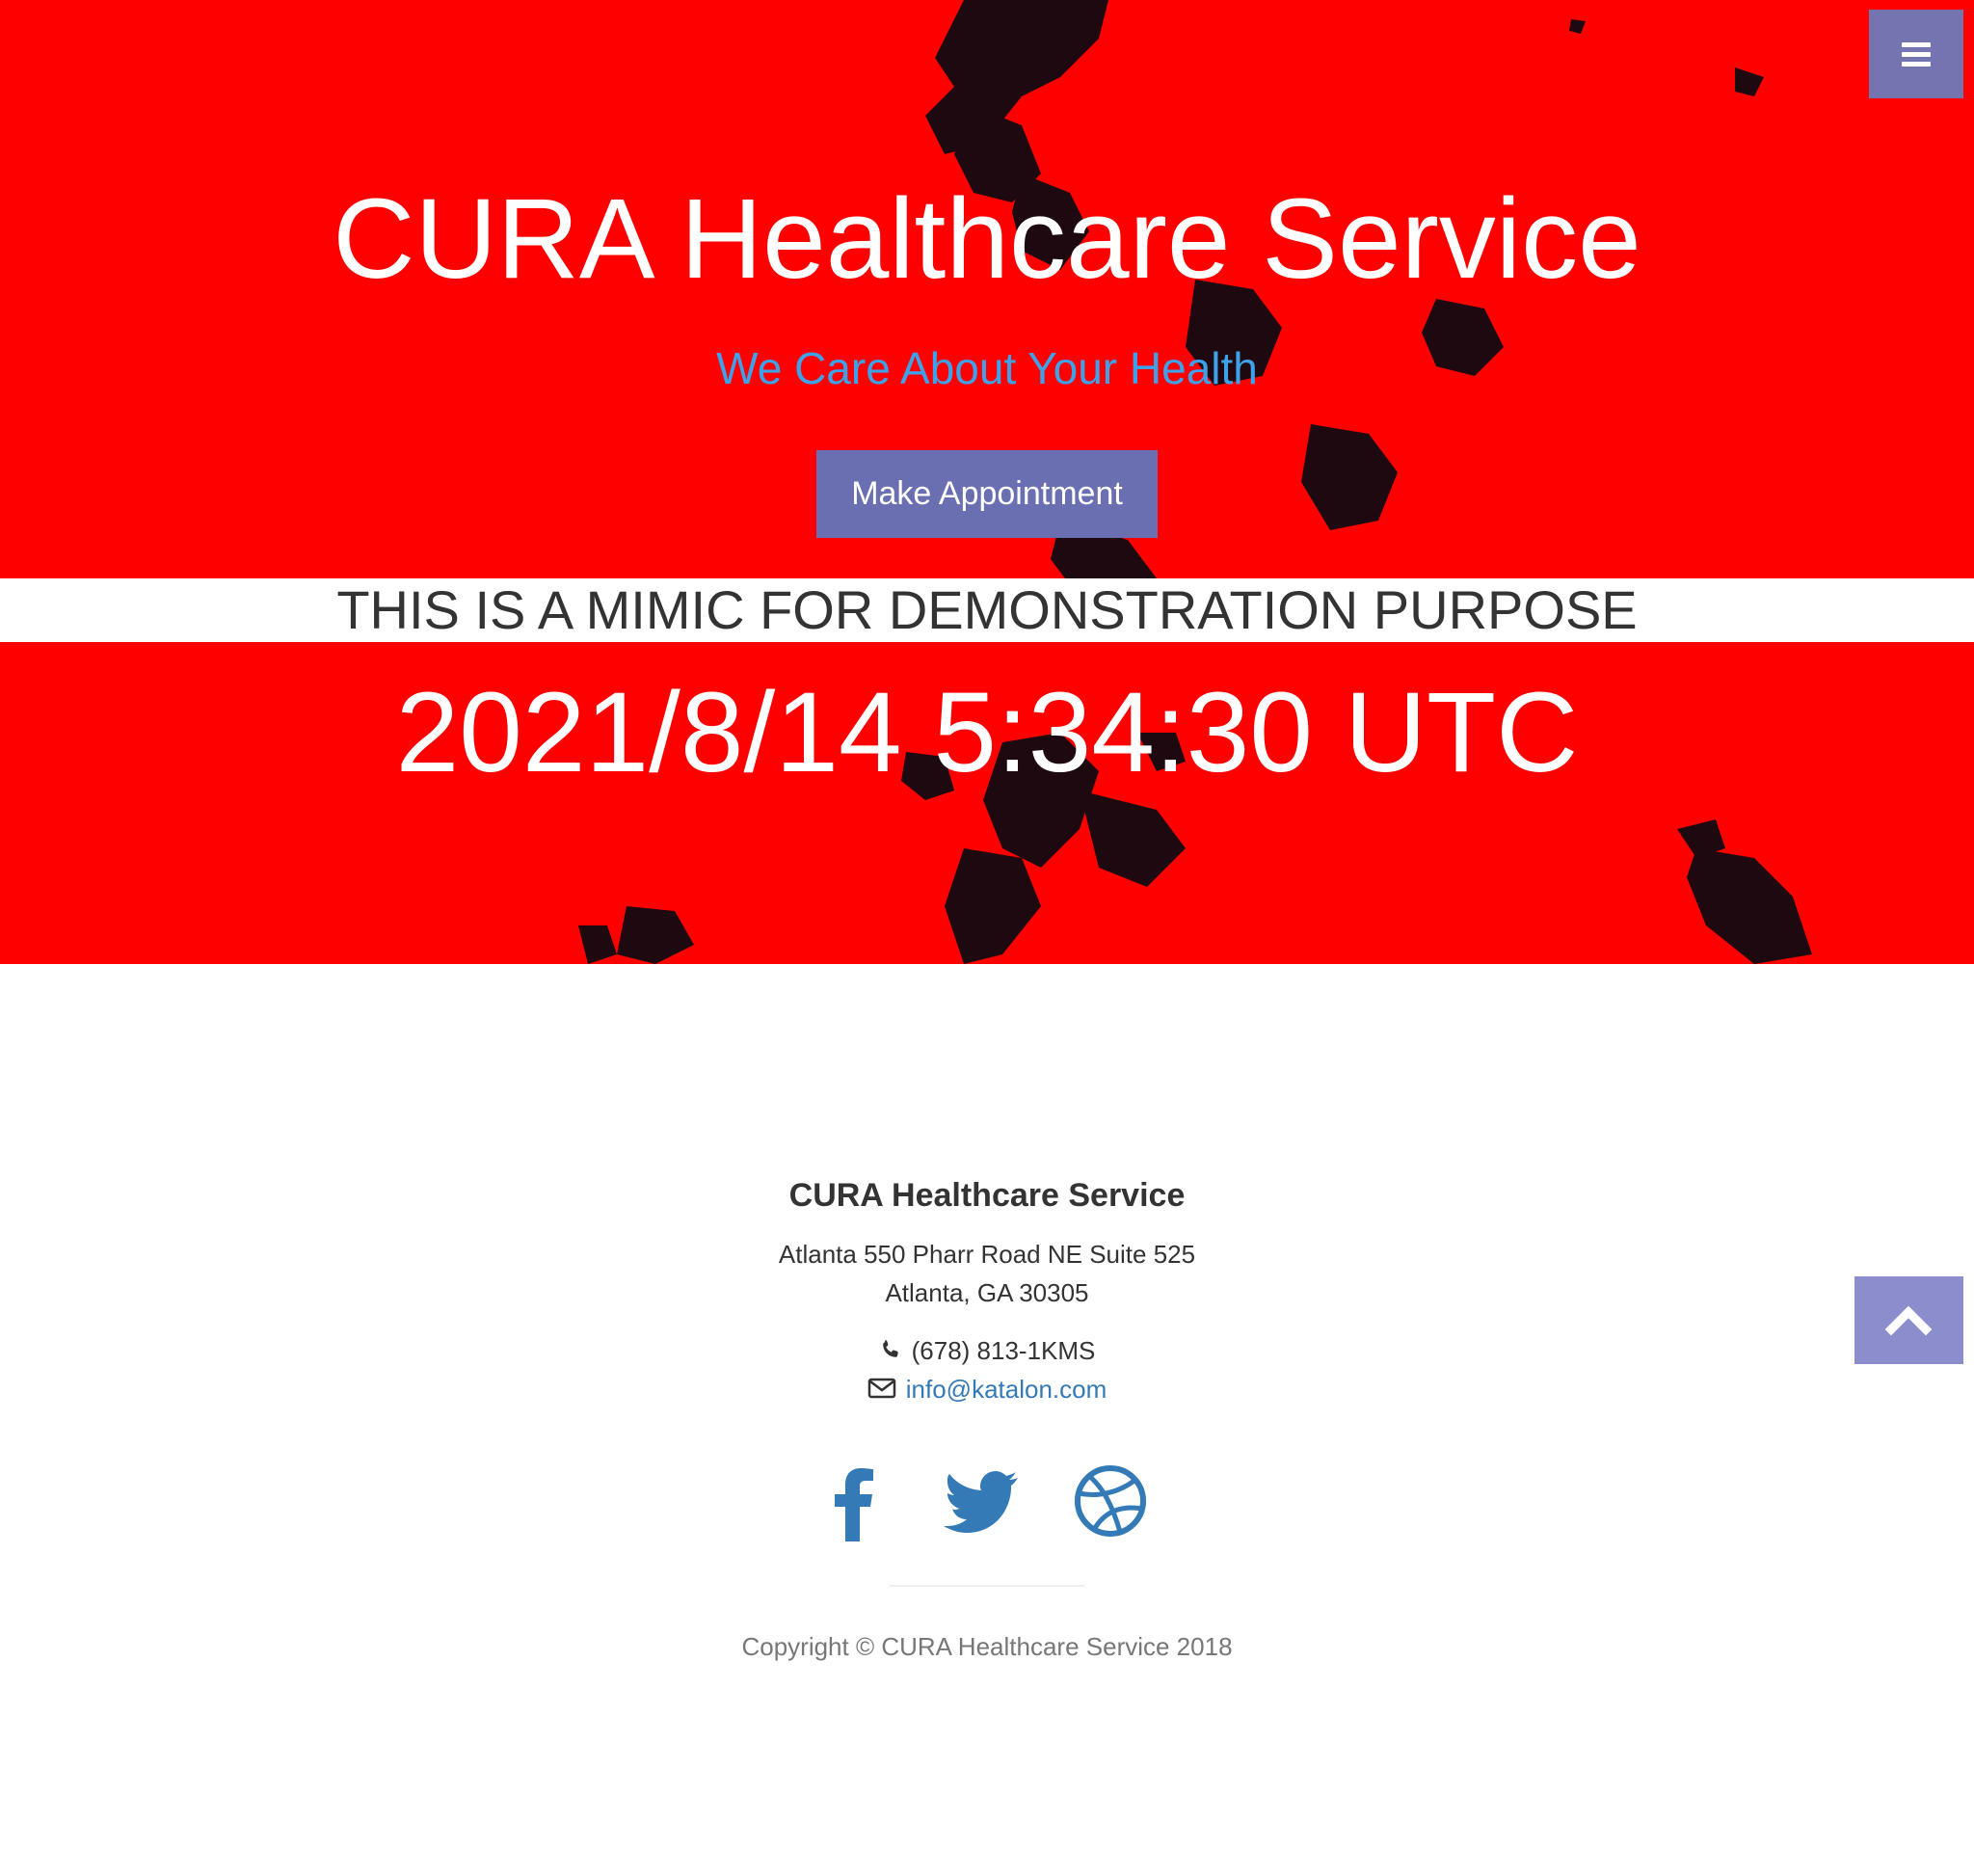 The height and width of the screenshot is (1876, 1974). What do you see at coordinates (987, 1646) in the screenshot?
I see `copyright: Copyright © CURA Healthcare Service 2018` at bounding box center [987, 1646].